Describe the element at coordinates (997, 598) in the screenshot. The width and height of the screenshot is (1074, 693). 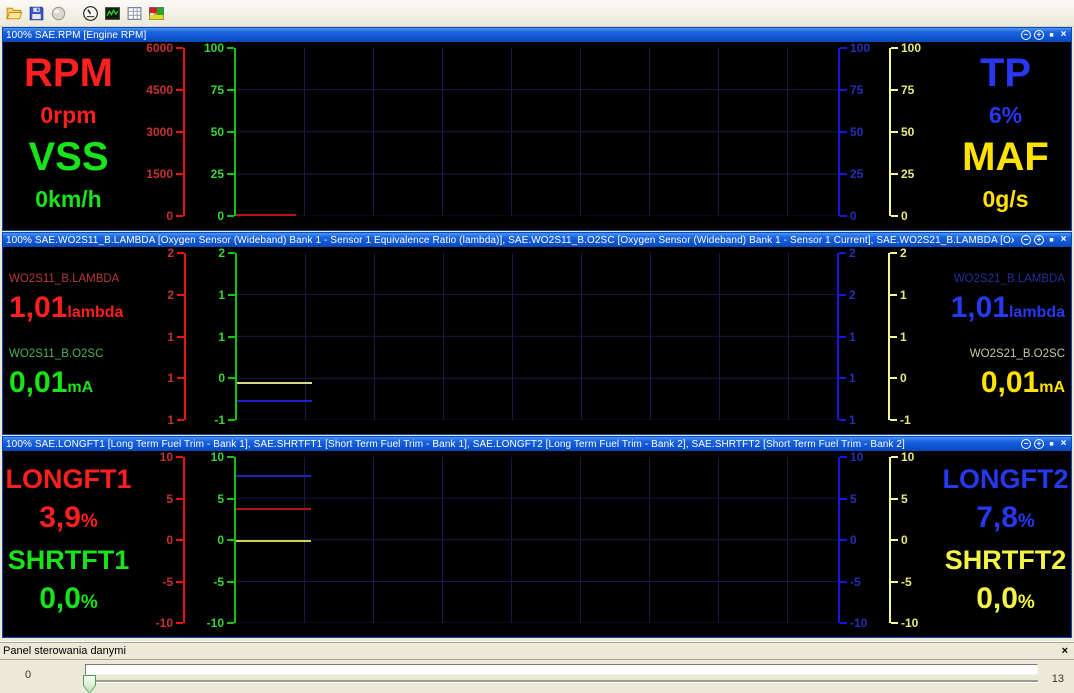
I see `value-number: 0,0` at that location.